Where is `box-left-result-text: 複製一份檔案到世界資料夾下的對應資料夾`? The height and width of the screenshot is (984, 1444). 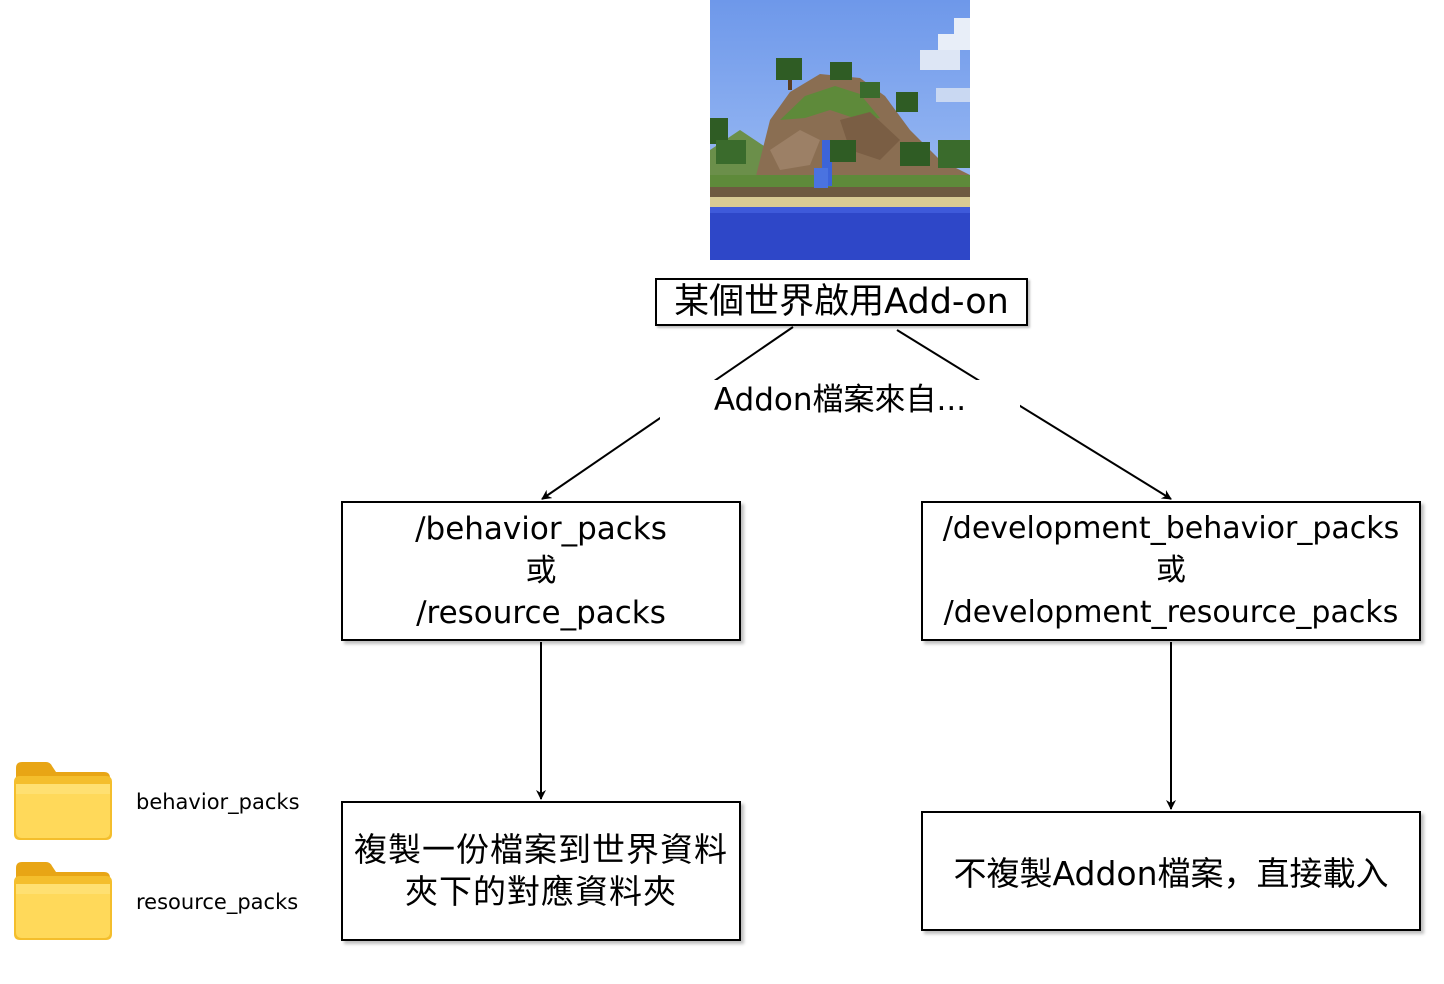 box-left-result-text: 複製一份檔案到世界資料夾下的對應資料夾 is located at coordinates (541, 870).